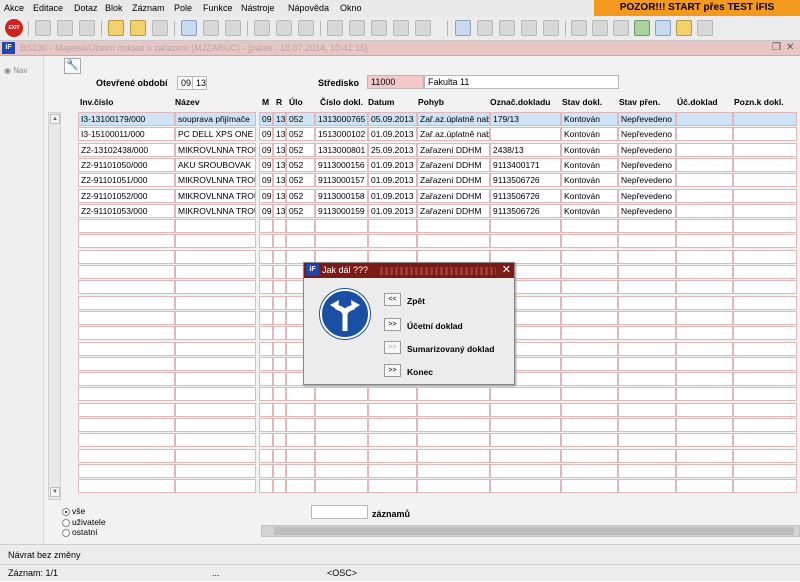 This screenshot has width=800, height=582. What do you see at coordinates (463, 28) in the screenshot?
I see `calculator-icon` at bounding box center [463, 28].